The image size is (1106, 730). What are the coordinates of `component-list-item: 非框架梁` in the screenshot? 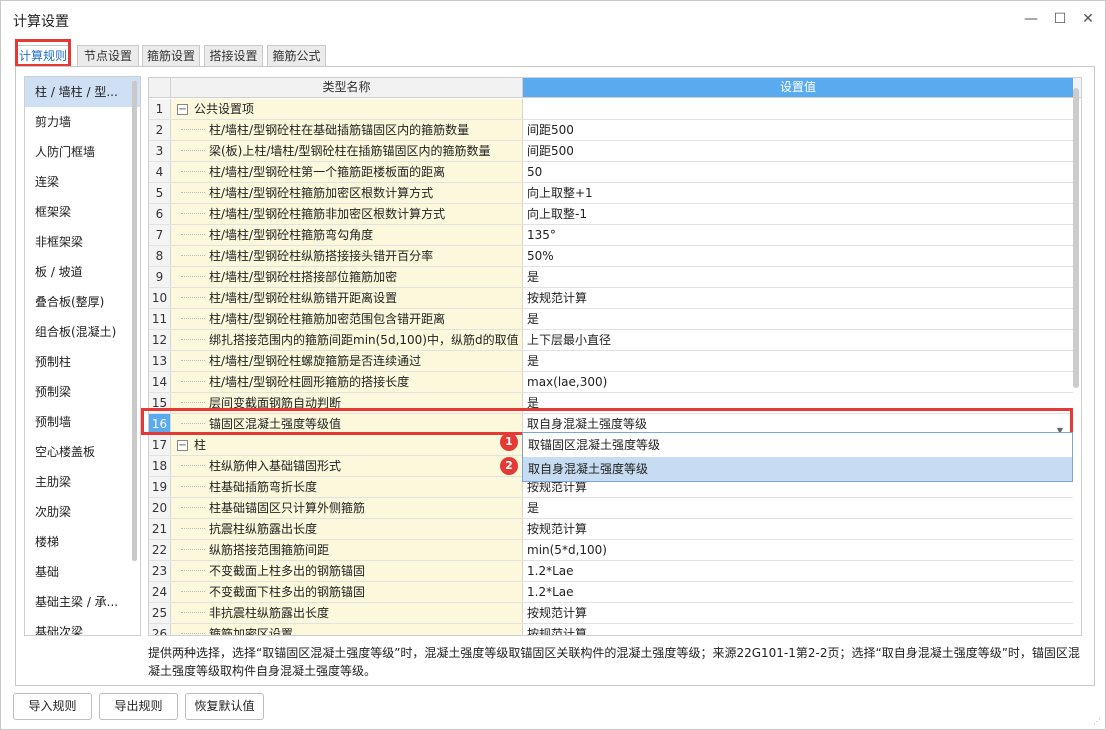 It's located at (82, 242).